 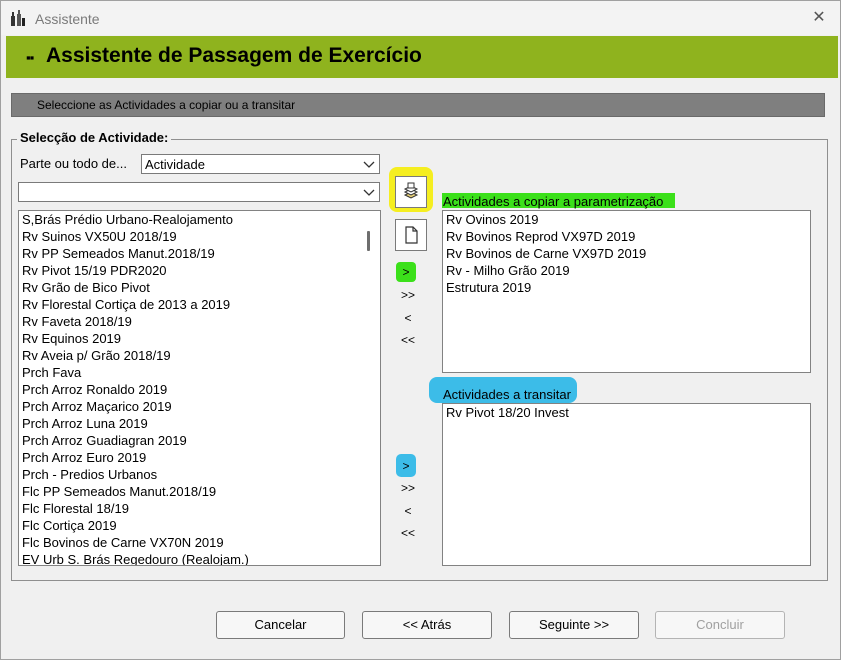 I want to click on cancel-button: Cancelar, so click(x=280, y=625).